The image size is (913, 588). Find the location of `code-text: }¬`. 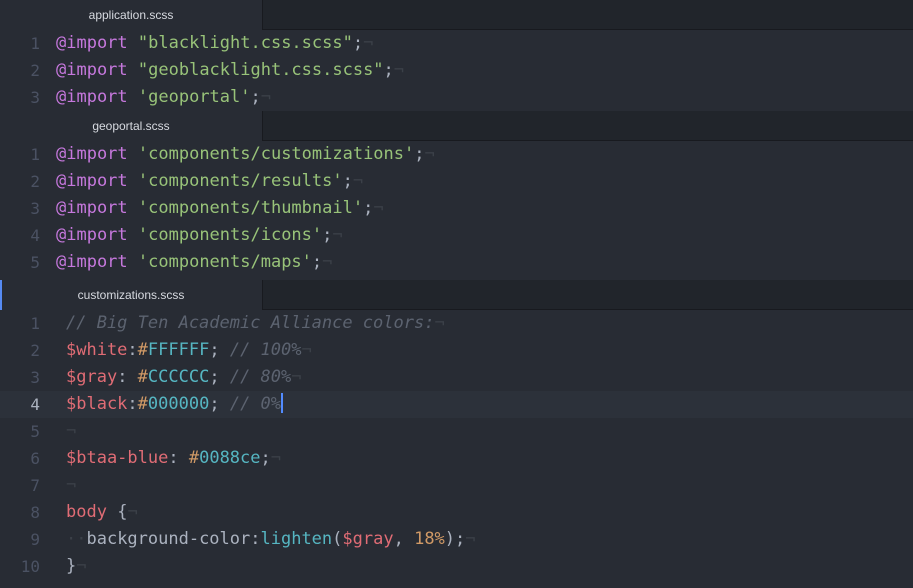

code-text: }¬ is located at coordinates (76, 566).